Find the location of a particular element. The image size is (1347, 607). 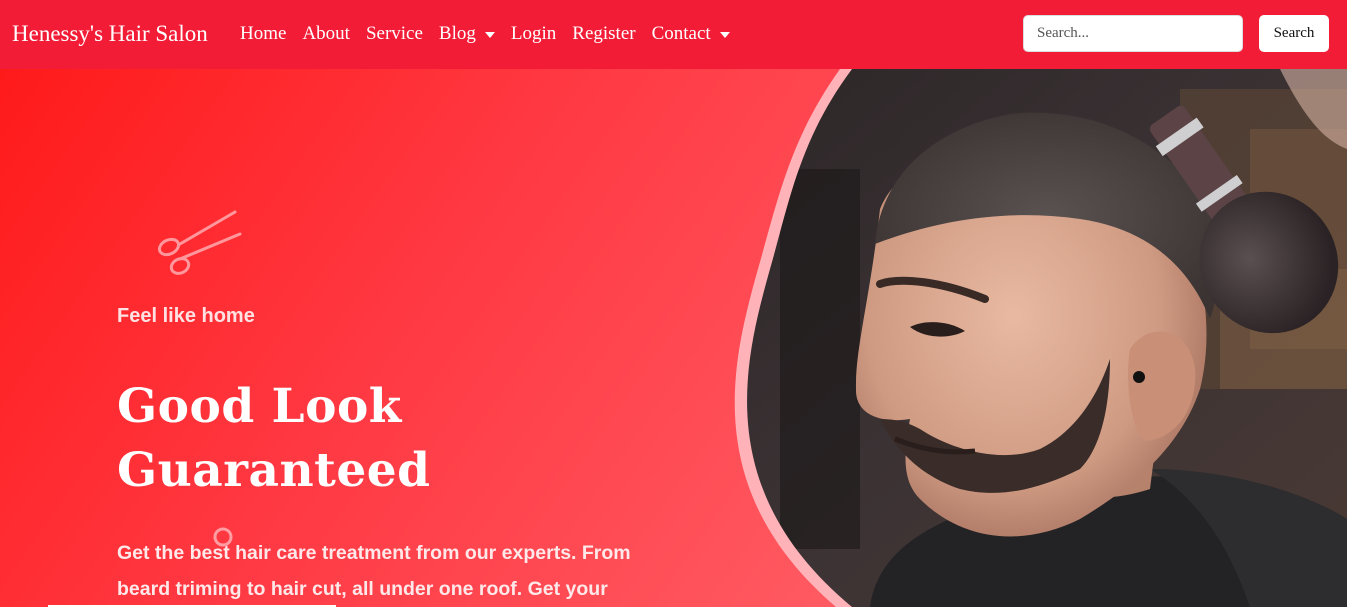

nav-blog-label: Blog is located at coordinates (457, 33).